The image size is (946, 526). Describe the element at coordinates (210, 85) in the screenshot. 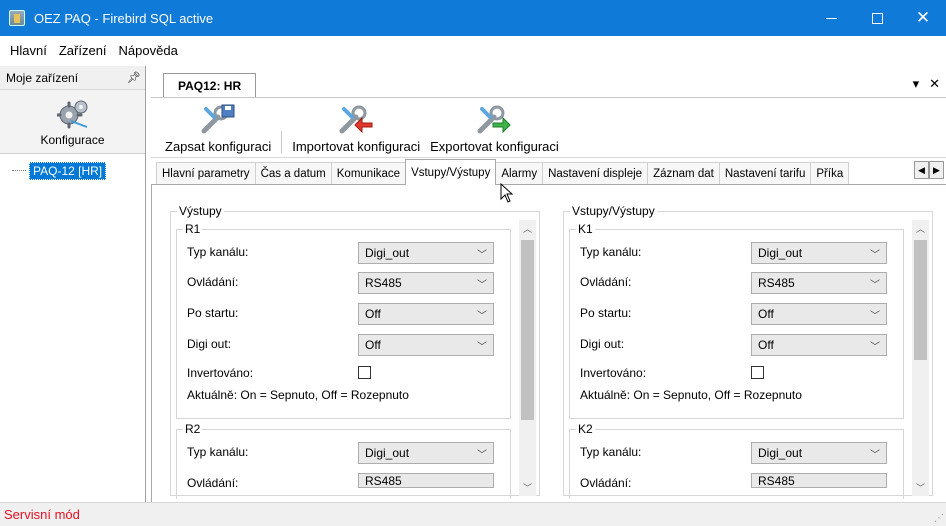

I see `document-tab: PAQ12: HR` at that location.